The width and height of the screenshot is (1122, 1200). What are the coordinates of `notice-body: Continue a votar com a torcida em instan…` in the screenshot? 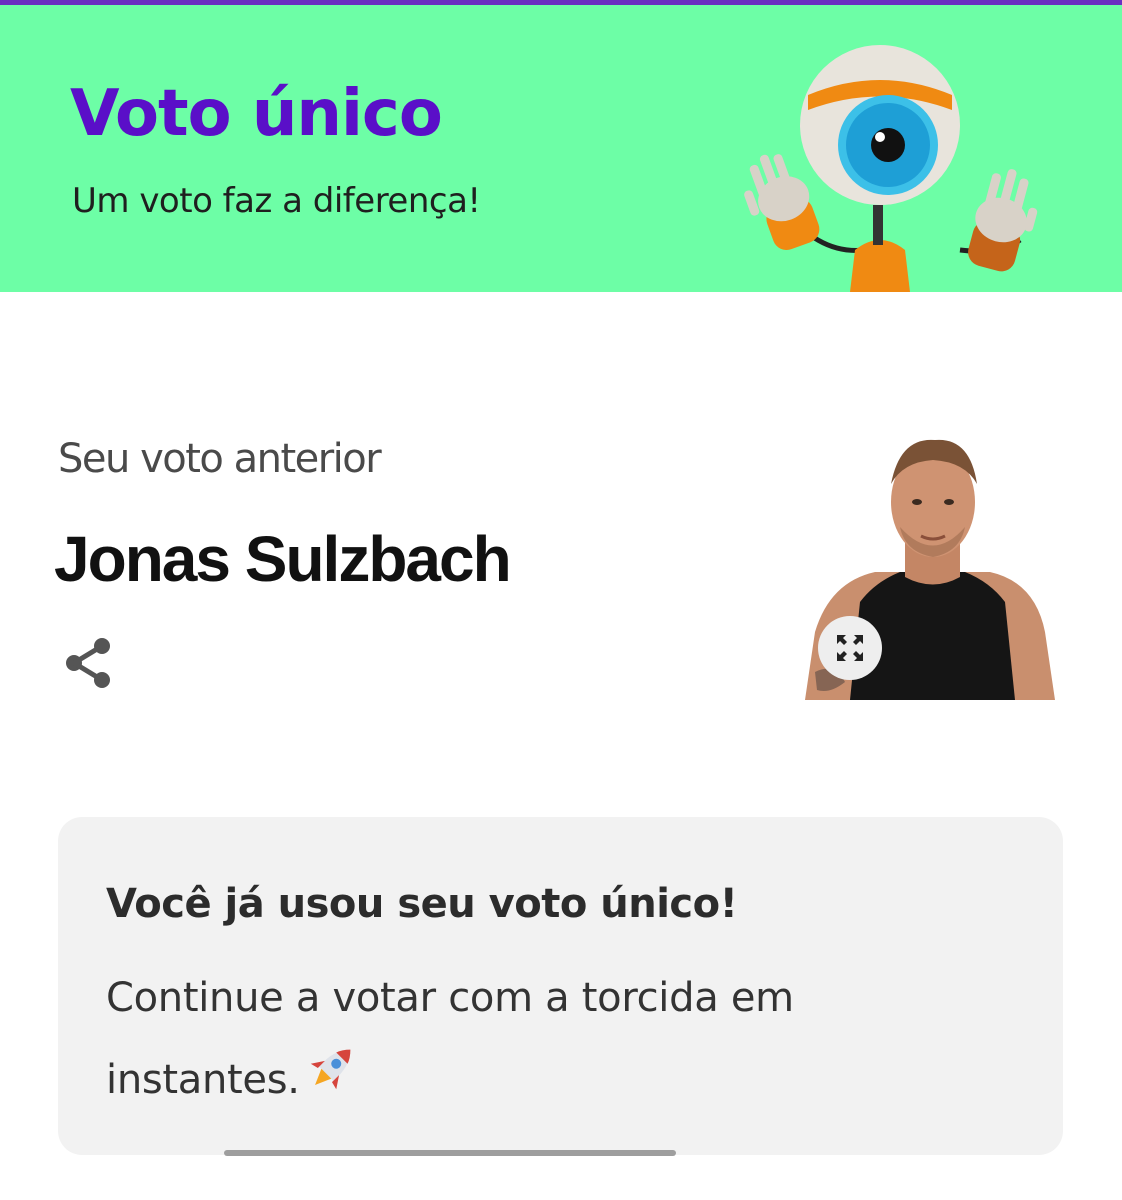 It's located at (506, 1040).